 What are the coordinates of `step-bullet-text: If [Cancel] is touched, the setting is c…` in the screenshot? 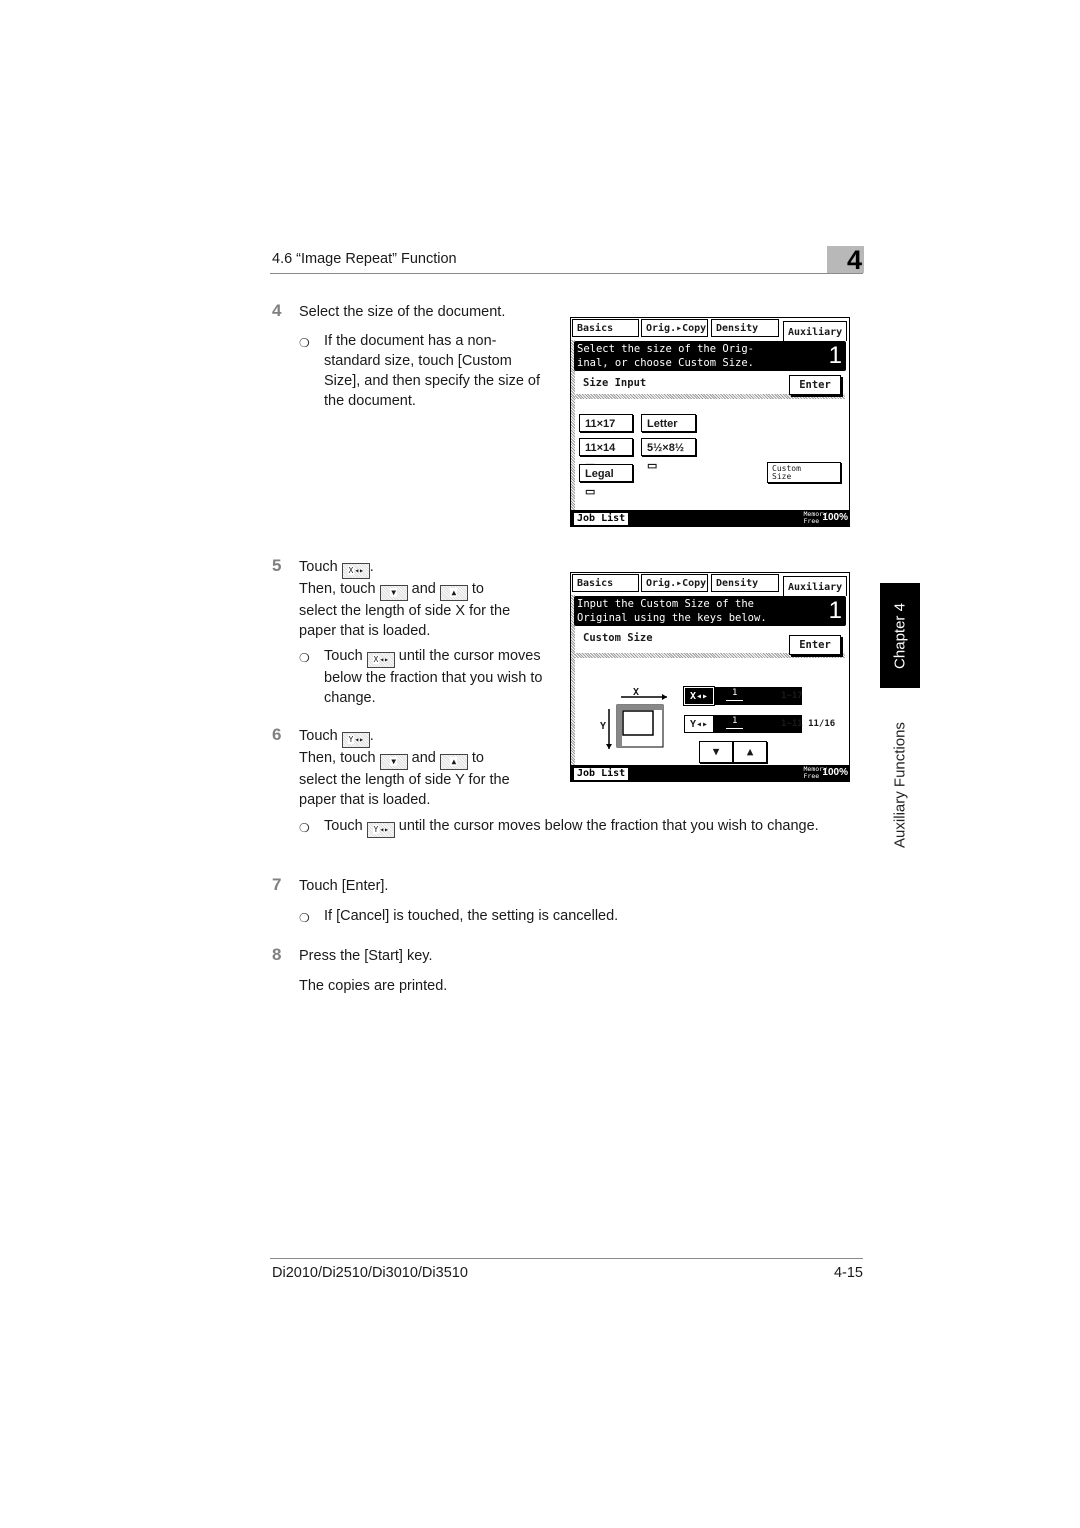 It's located at (471, 916).